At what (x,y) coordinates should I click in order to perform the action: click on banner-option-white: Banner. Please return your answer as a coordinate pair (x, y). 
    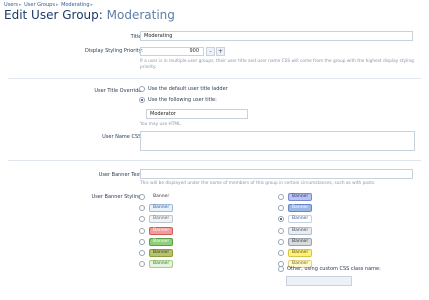
    Looking at the image, I should click on (295, 219).